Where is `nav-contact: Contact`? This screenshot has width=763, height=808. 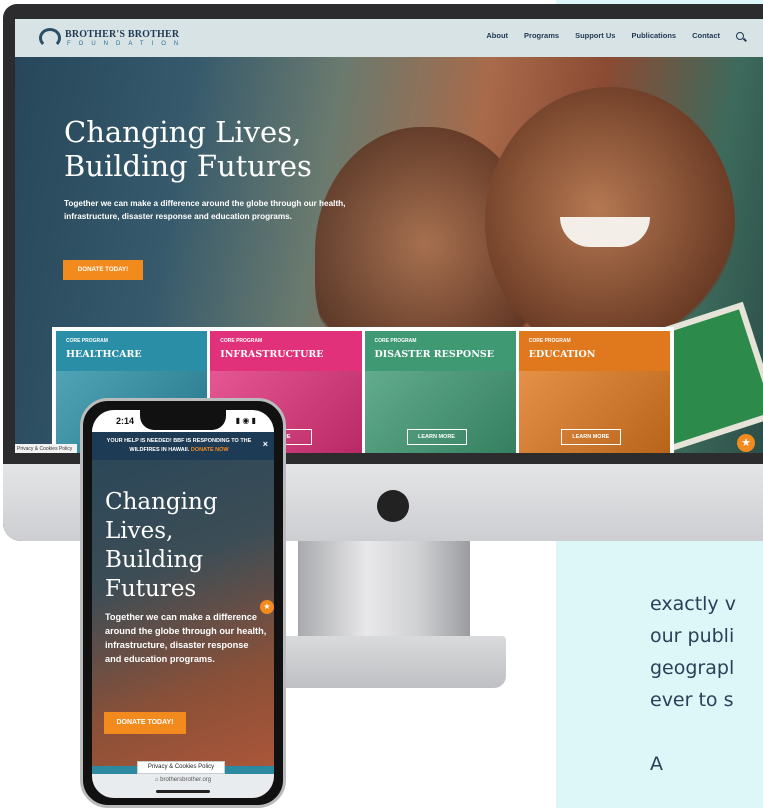
nav-contact: Contact is located at coordinates (706, 35).